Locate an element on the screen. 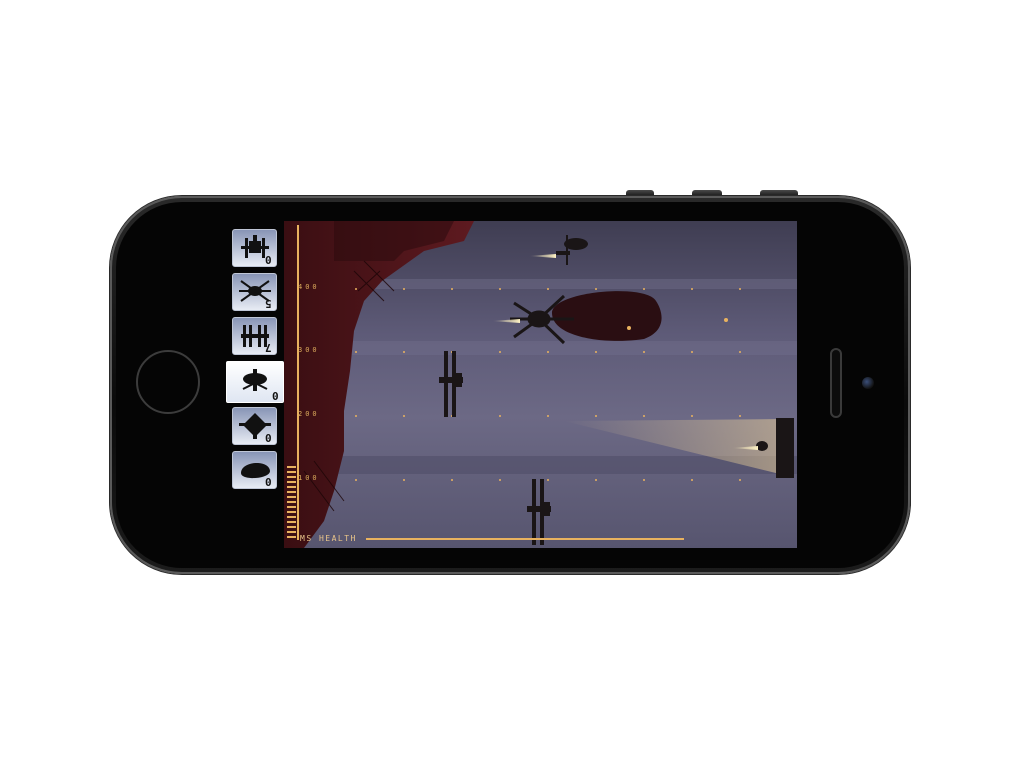 This screenshot has height=768, width=1024. biplane-squadron-upper is located at coordinates (451, 384).